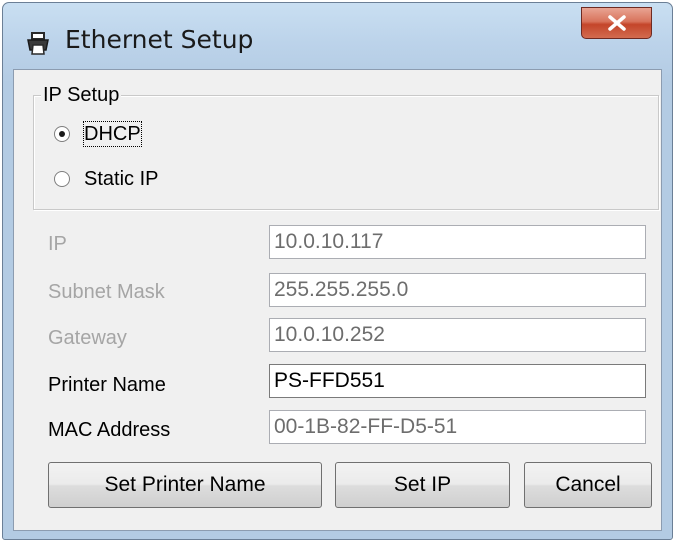  I want to click on close-button, so click(616, 23).